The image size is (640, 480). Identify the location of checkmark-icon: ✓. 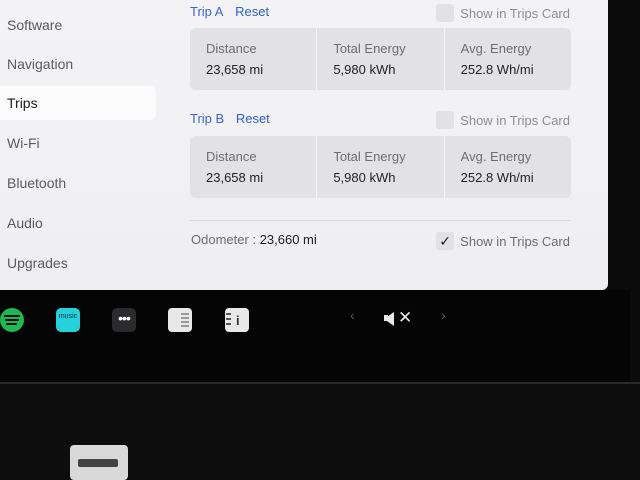
(445, 240).